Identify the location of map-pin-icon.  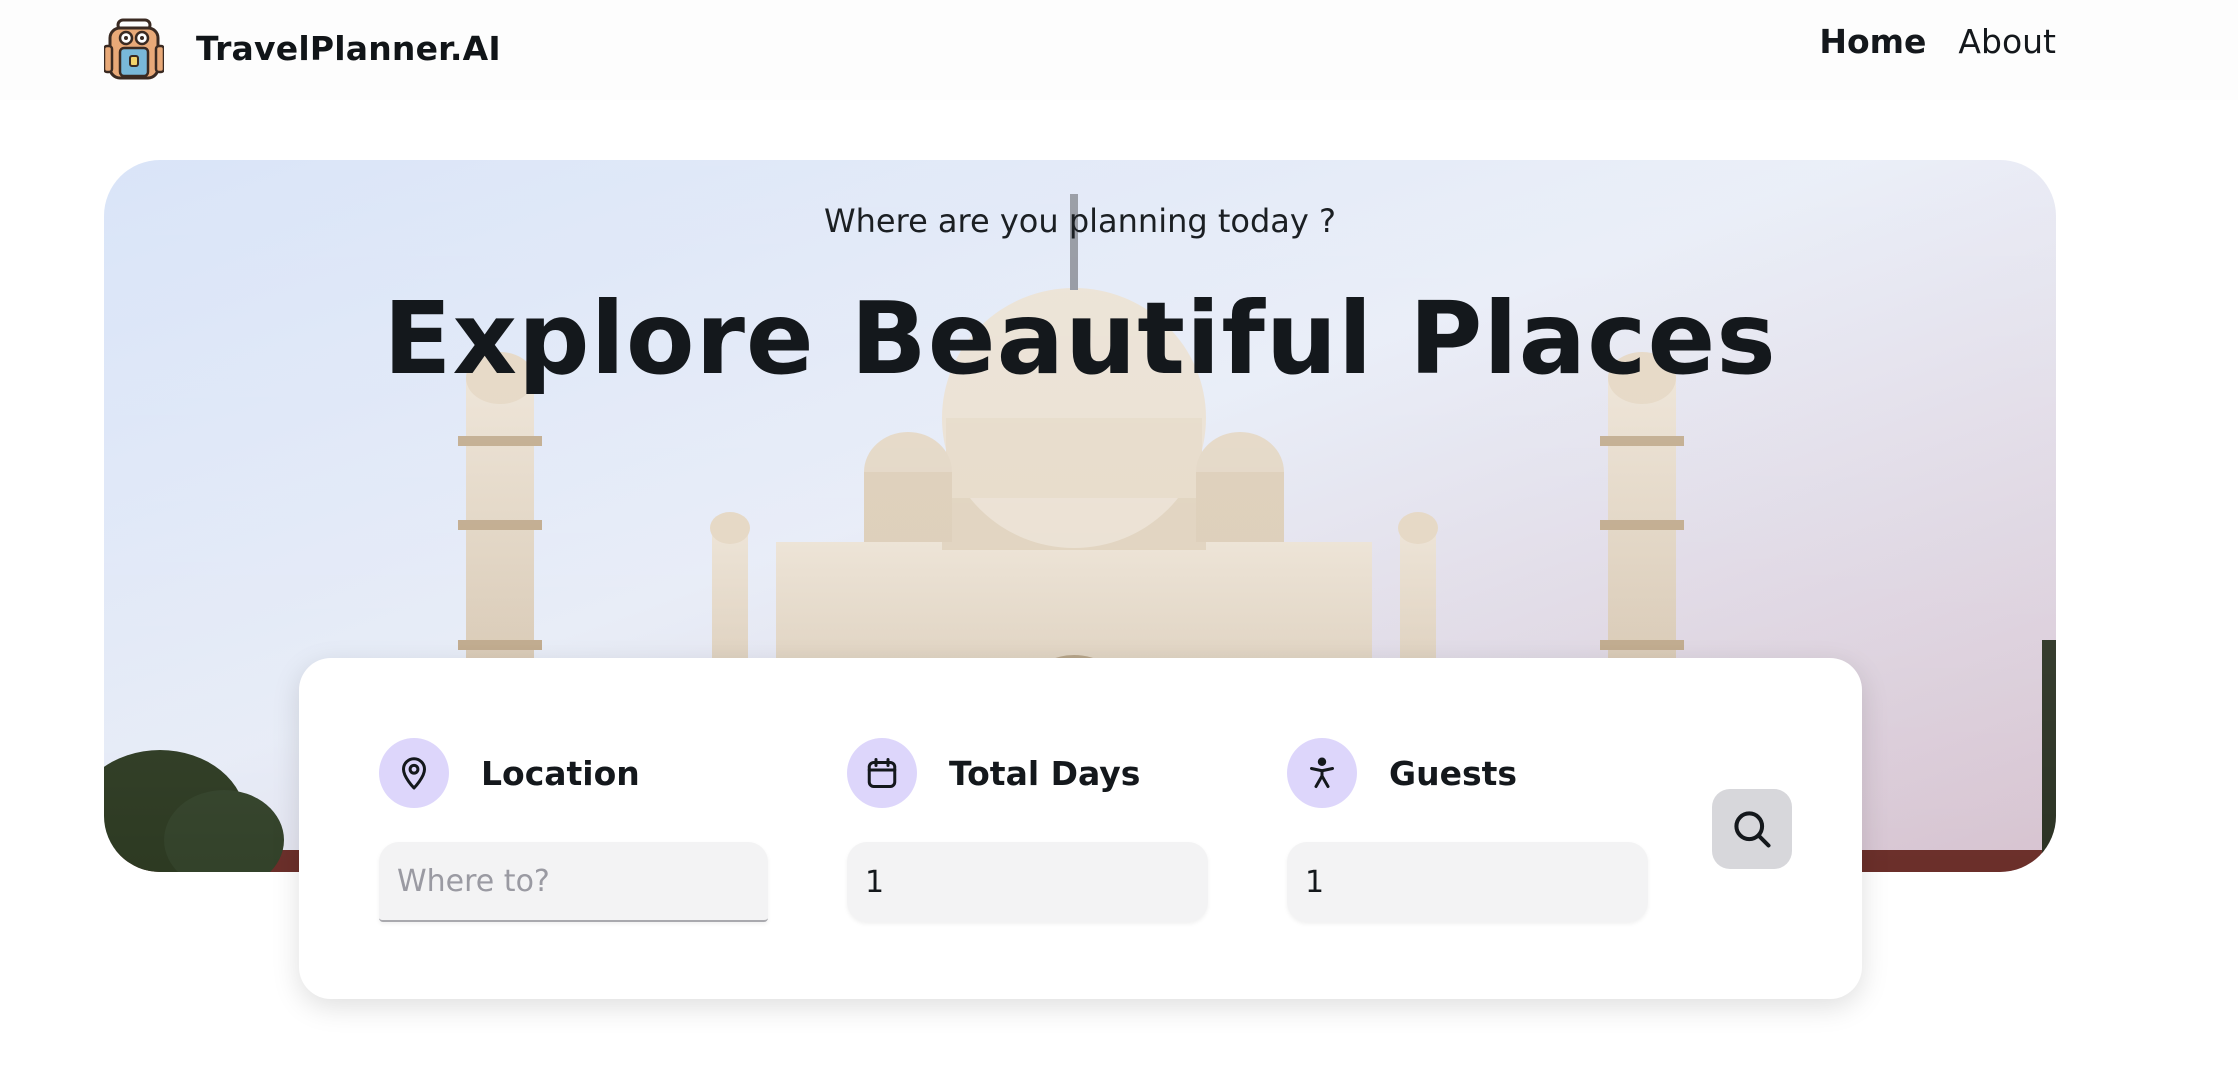
(414, 773).